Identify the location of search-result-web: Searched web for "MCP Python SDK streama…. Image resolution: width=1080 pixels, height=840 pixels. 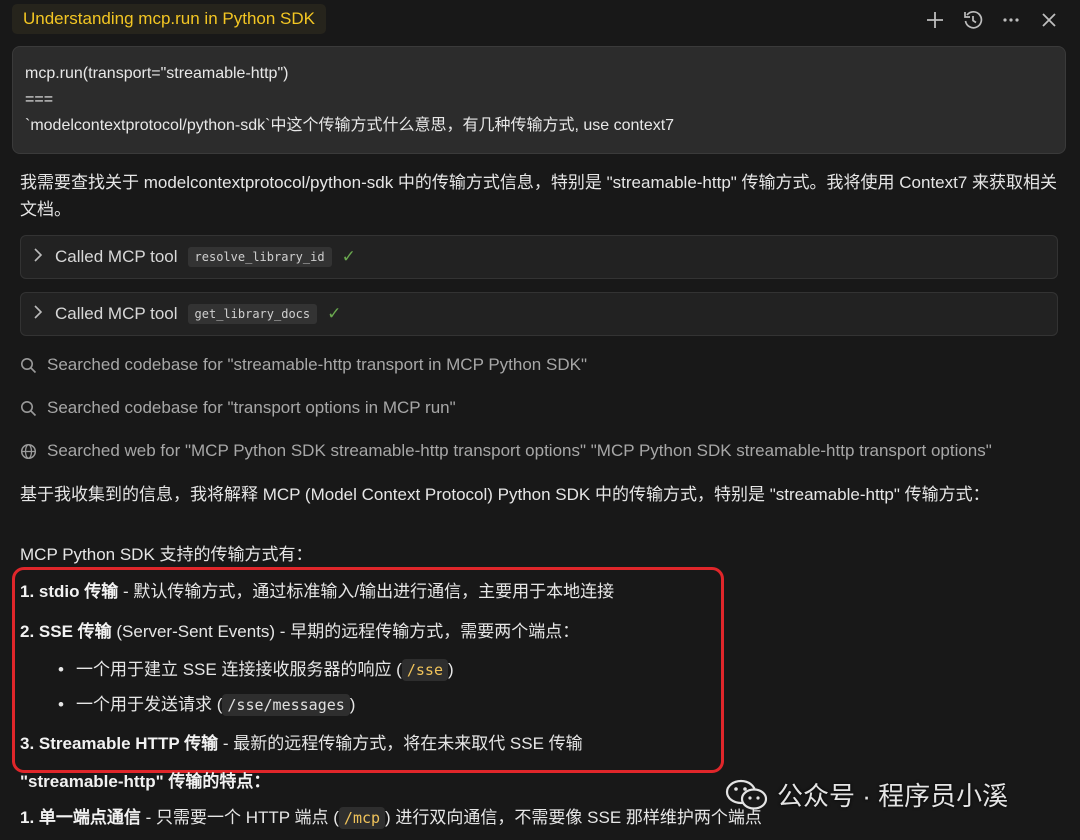
(540, 451).